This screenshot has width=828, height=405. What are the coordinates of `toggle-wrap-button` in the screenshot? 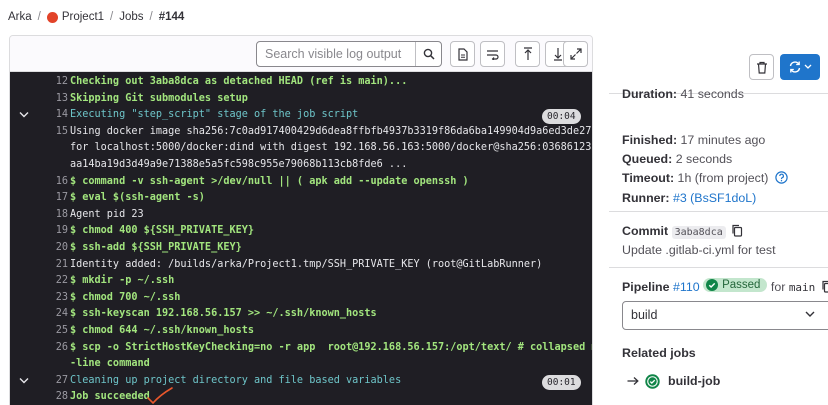 It's located at (492, 54).